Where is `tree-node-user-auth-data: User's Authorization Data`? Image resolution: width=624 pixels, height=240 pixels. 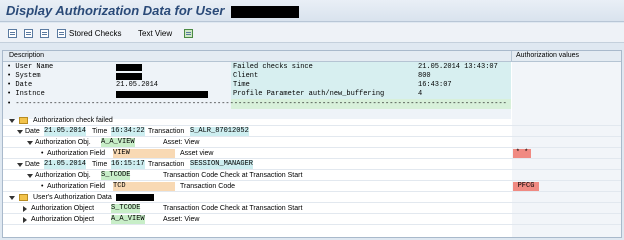
tree-node-user-auth-data: User's Authorization Data is located at coordinates (312, 198).